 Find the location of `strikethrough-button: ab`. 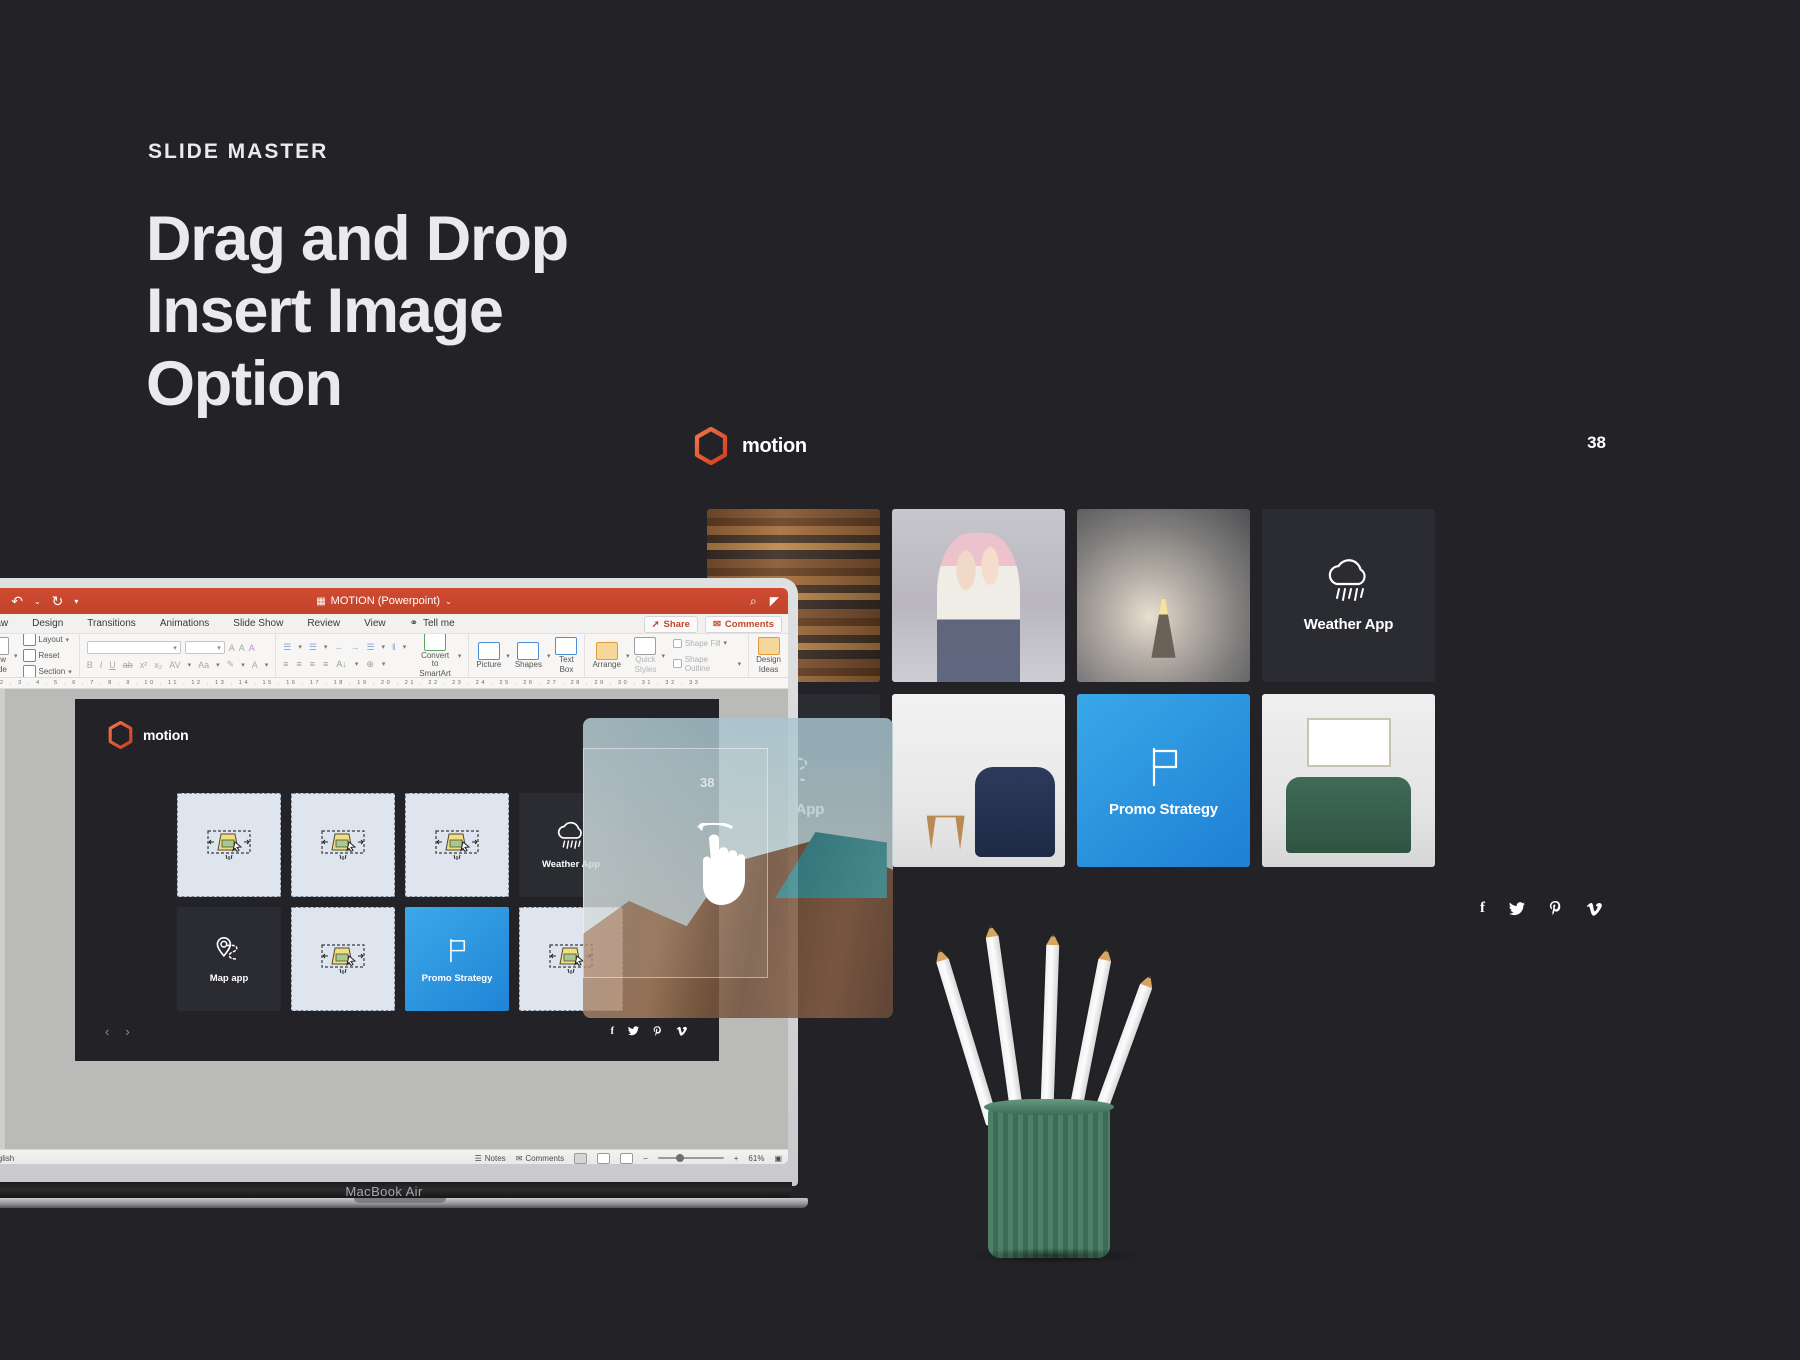

strikethrough-button: ab is located at coordinates (128, 665).